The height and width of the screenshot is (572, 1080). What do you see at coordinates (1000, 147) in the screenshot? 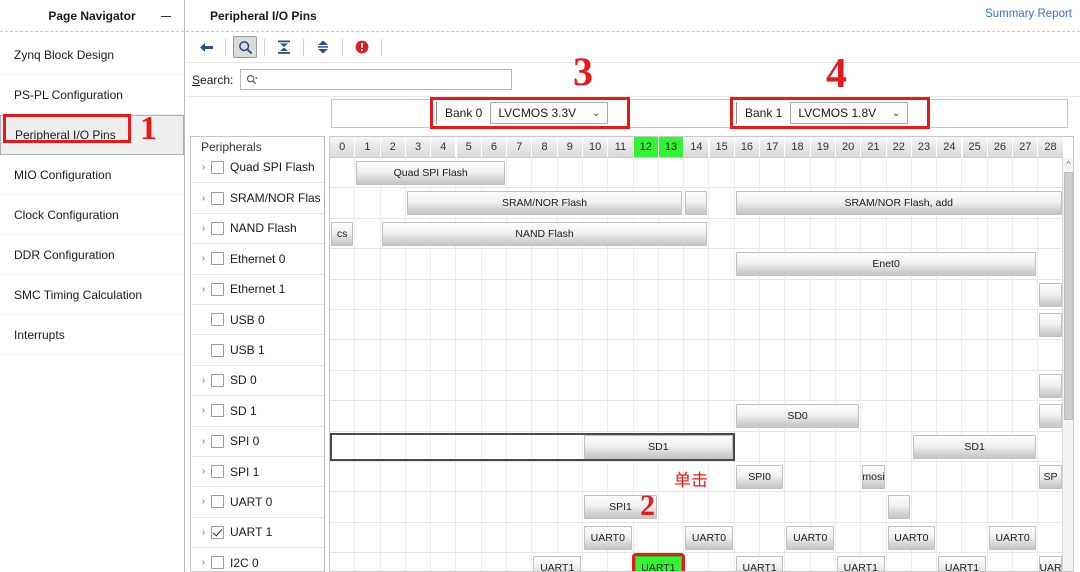
I see `pin-column-header: 26` at bounding box center [1000, 147].